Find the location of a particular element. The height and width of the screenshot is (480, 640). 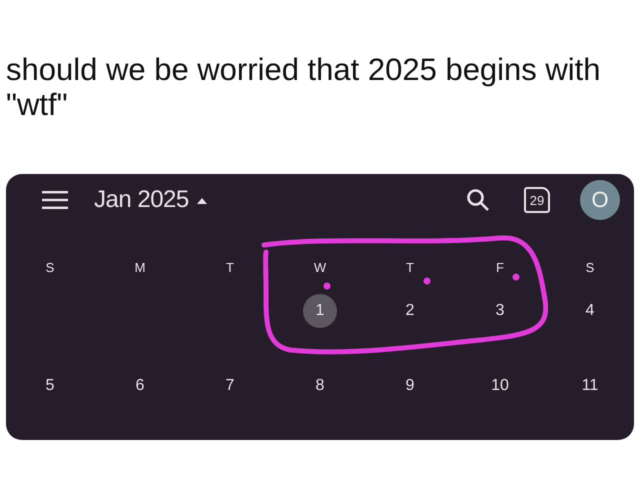

day-cell: 7 is located at coordinates (230, 386).